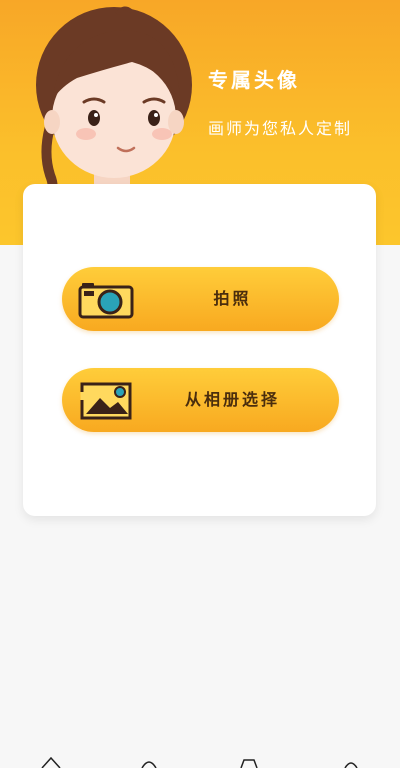  Describe the element at coordinates (351, 762) in the screenshot. I see `tab-profile-icon` at that location.